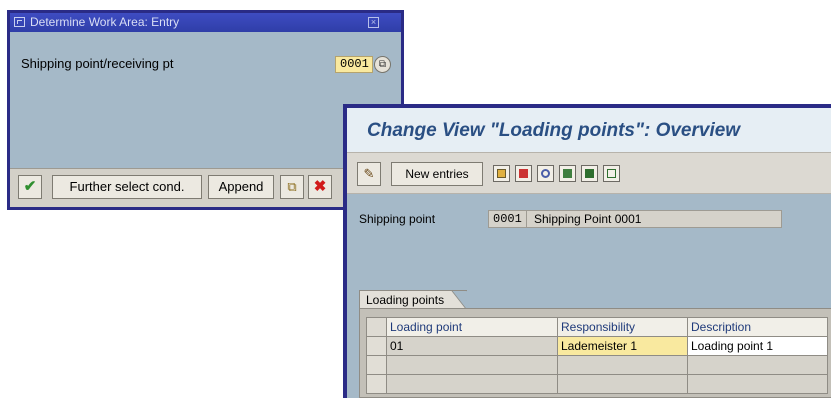 The image size is (831, 398). Describe the element at coordinates (373, 22) in the screenshot. I see `close-icon: ×` at that location.